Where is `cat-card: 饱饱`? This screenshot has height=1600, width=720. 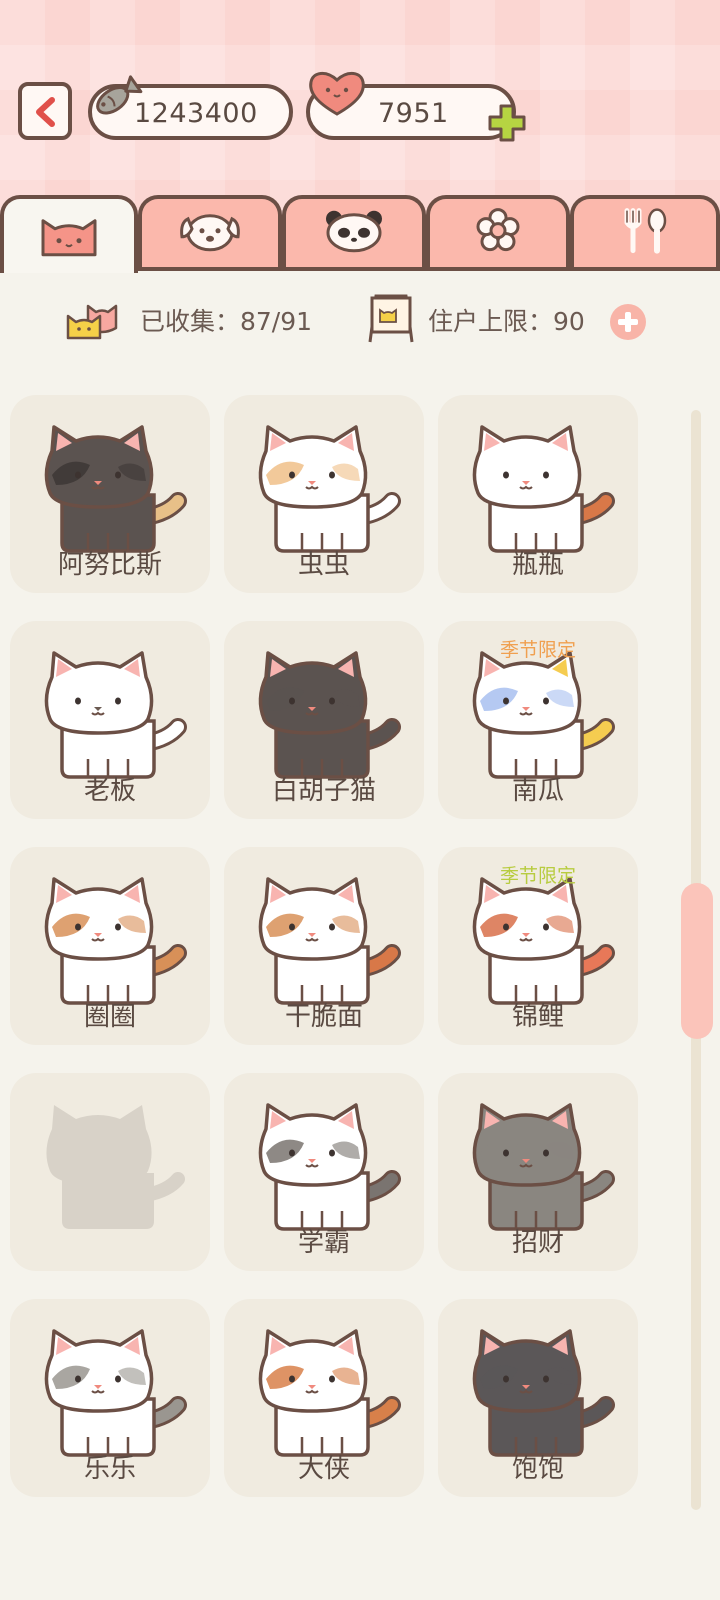
cat-card: 饱饱 is located at coordinates (538, 1398).